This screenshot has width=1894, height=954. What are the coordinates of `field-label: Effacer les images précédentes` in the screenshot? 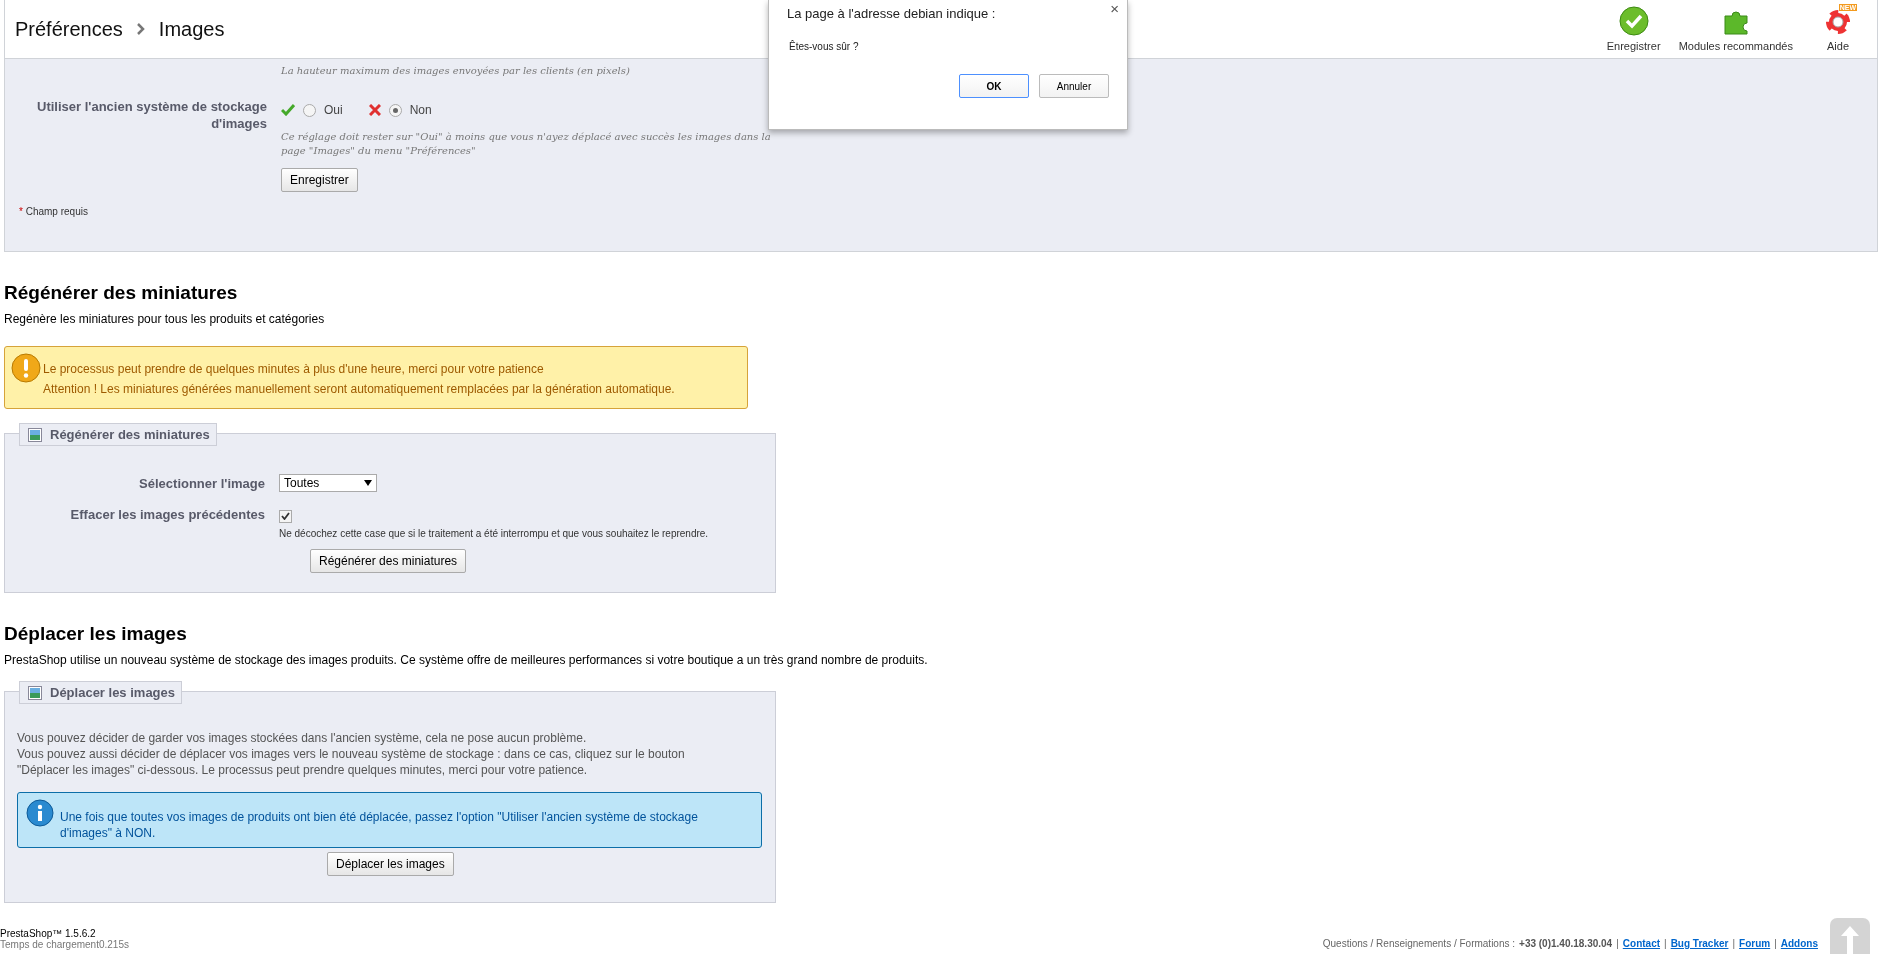 It's located at (167, 514).